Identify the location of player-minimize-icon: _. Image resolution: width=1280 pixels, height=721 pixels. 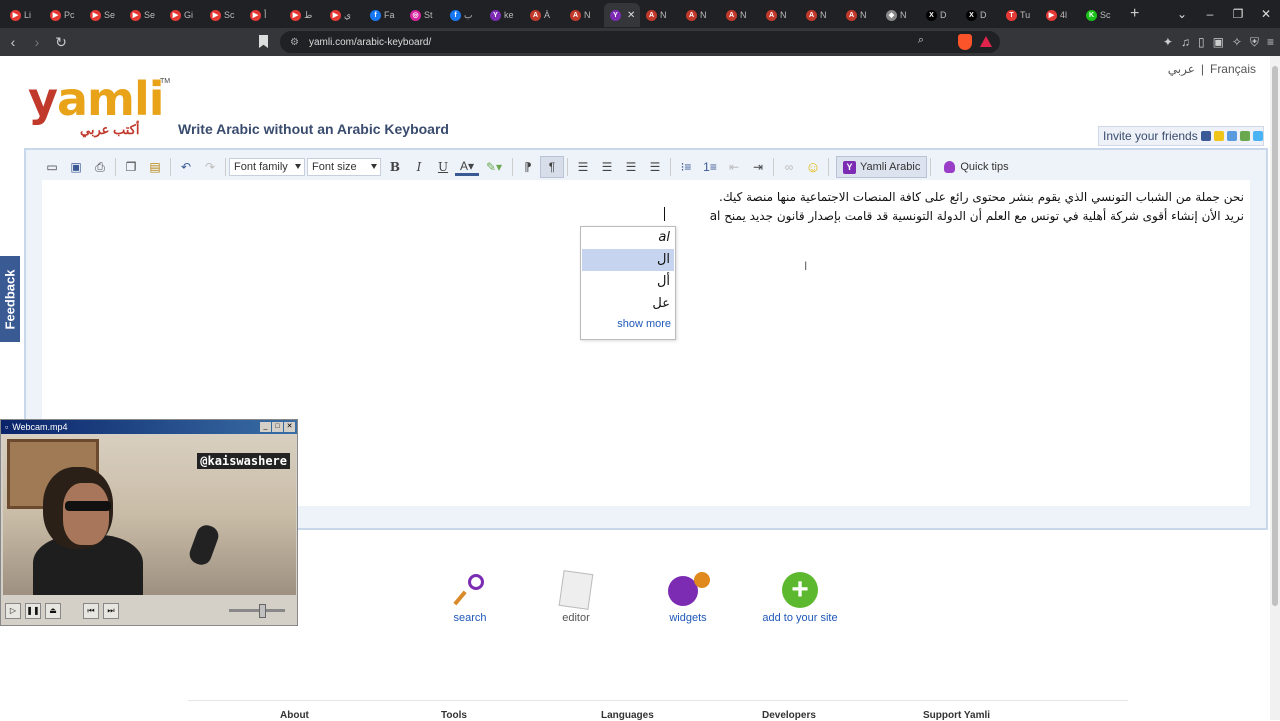
(265, 427).